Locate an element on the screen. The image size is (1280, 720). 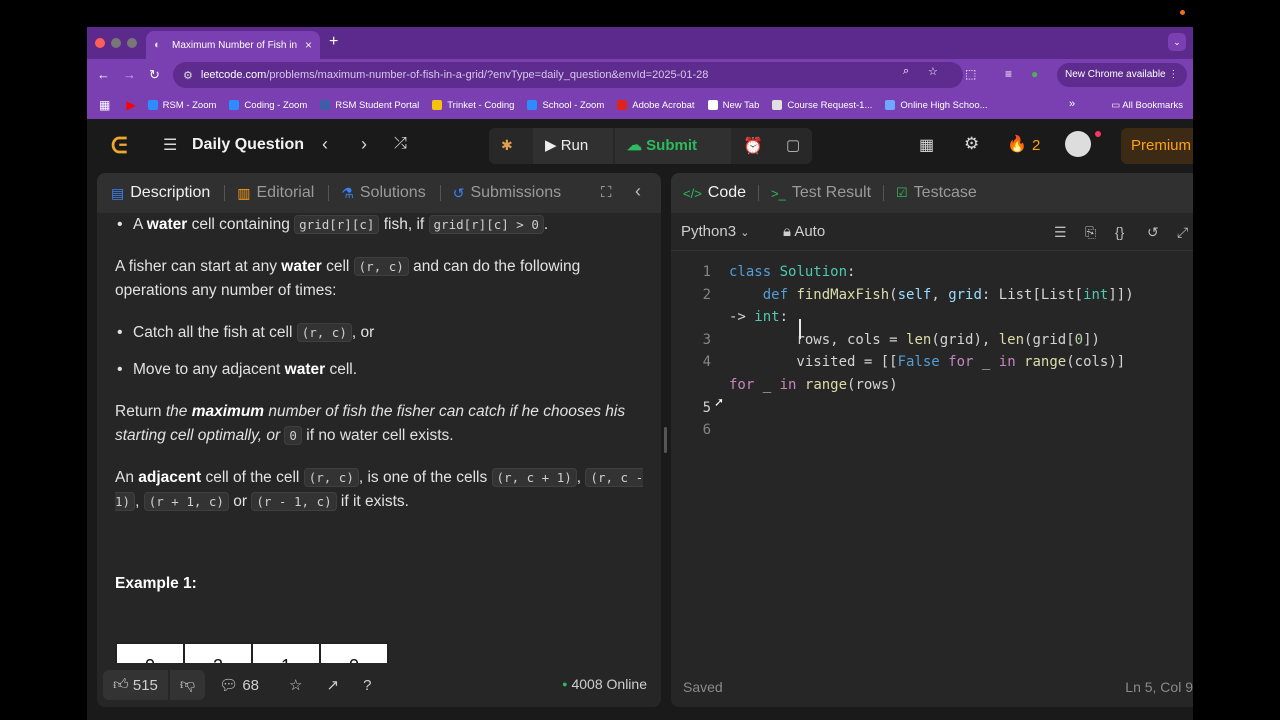
tab-label: Test Result is located at coordinates (831, 192).